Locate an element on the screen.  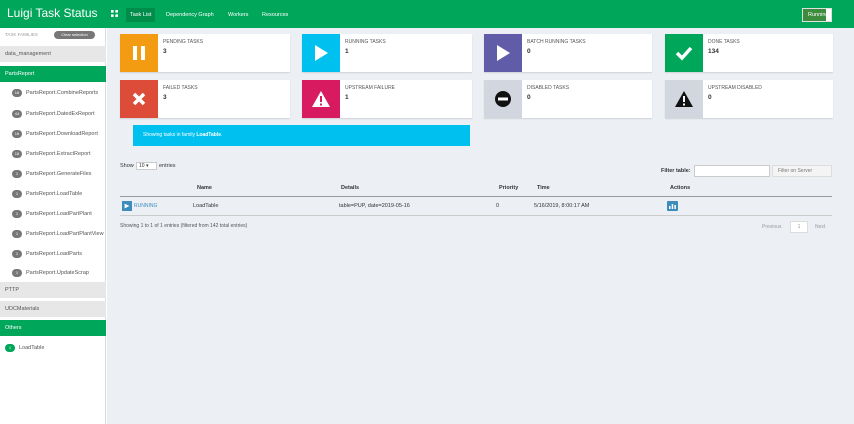
warning-icon is located at coordinates (684, 99).